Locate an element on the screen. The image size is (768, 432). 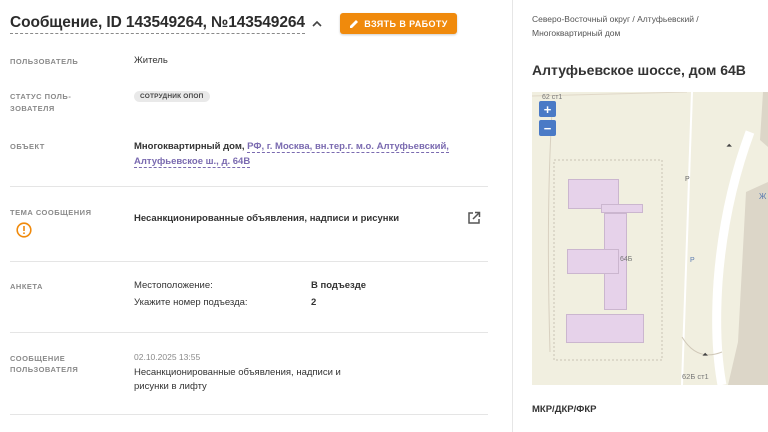
message-date: 02.10.2025 13:55 is located at coordinates (167, 357).